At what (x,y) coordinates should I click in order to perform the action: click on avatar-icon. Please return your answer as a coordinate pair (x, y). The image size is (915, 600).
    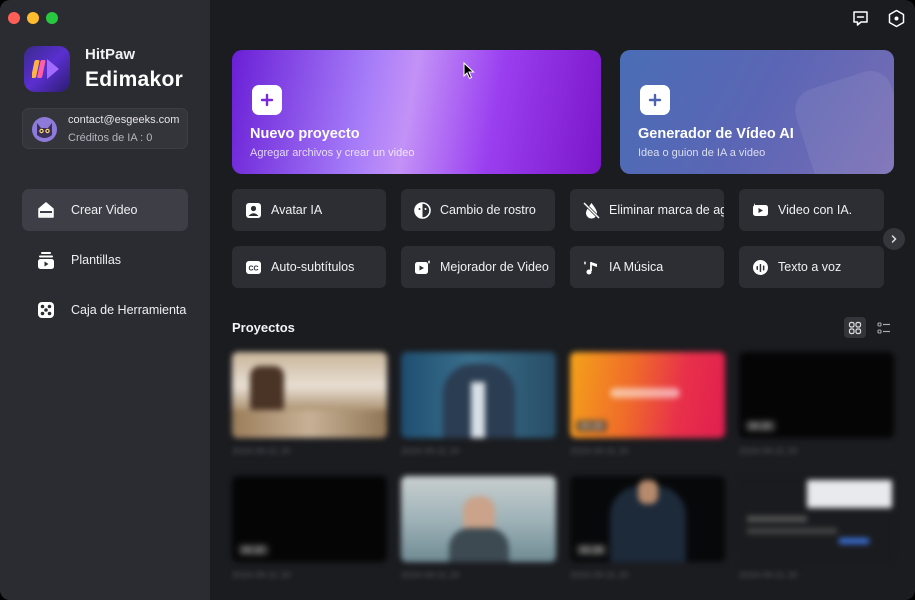
    Looking at the image, I should click on (253, 210).